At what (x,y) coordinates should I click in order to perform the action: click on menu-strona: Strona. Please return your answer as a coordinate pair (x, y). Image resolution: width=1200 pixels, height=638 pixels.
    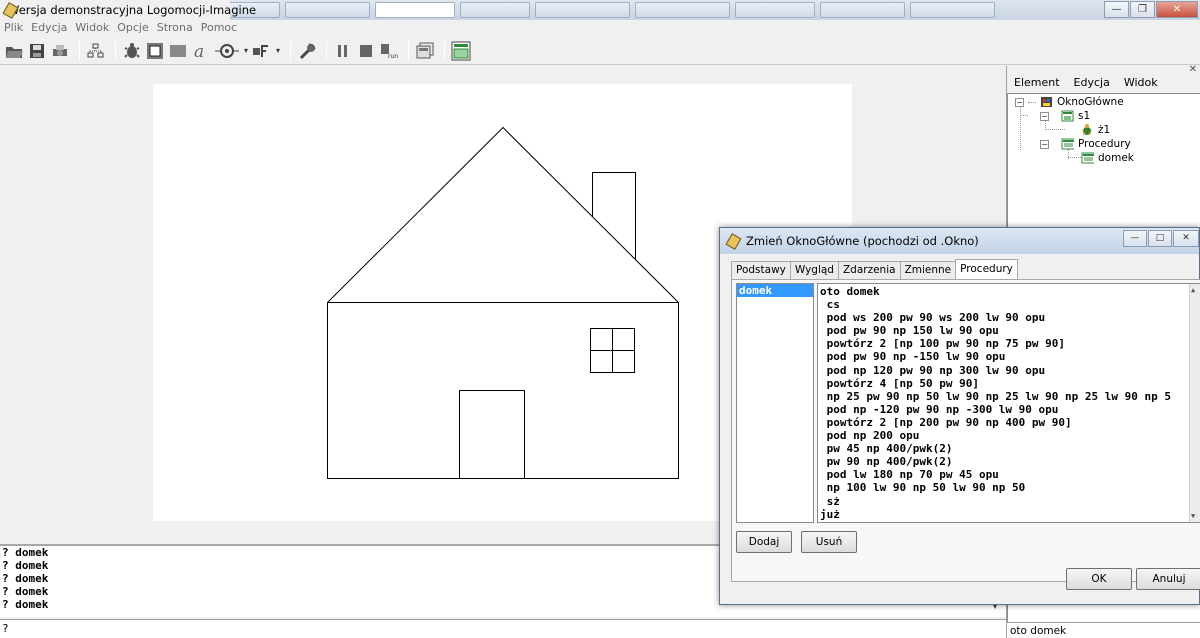
    Looking at the image, I should click on (175, 28).